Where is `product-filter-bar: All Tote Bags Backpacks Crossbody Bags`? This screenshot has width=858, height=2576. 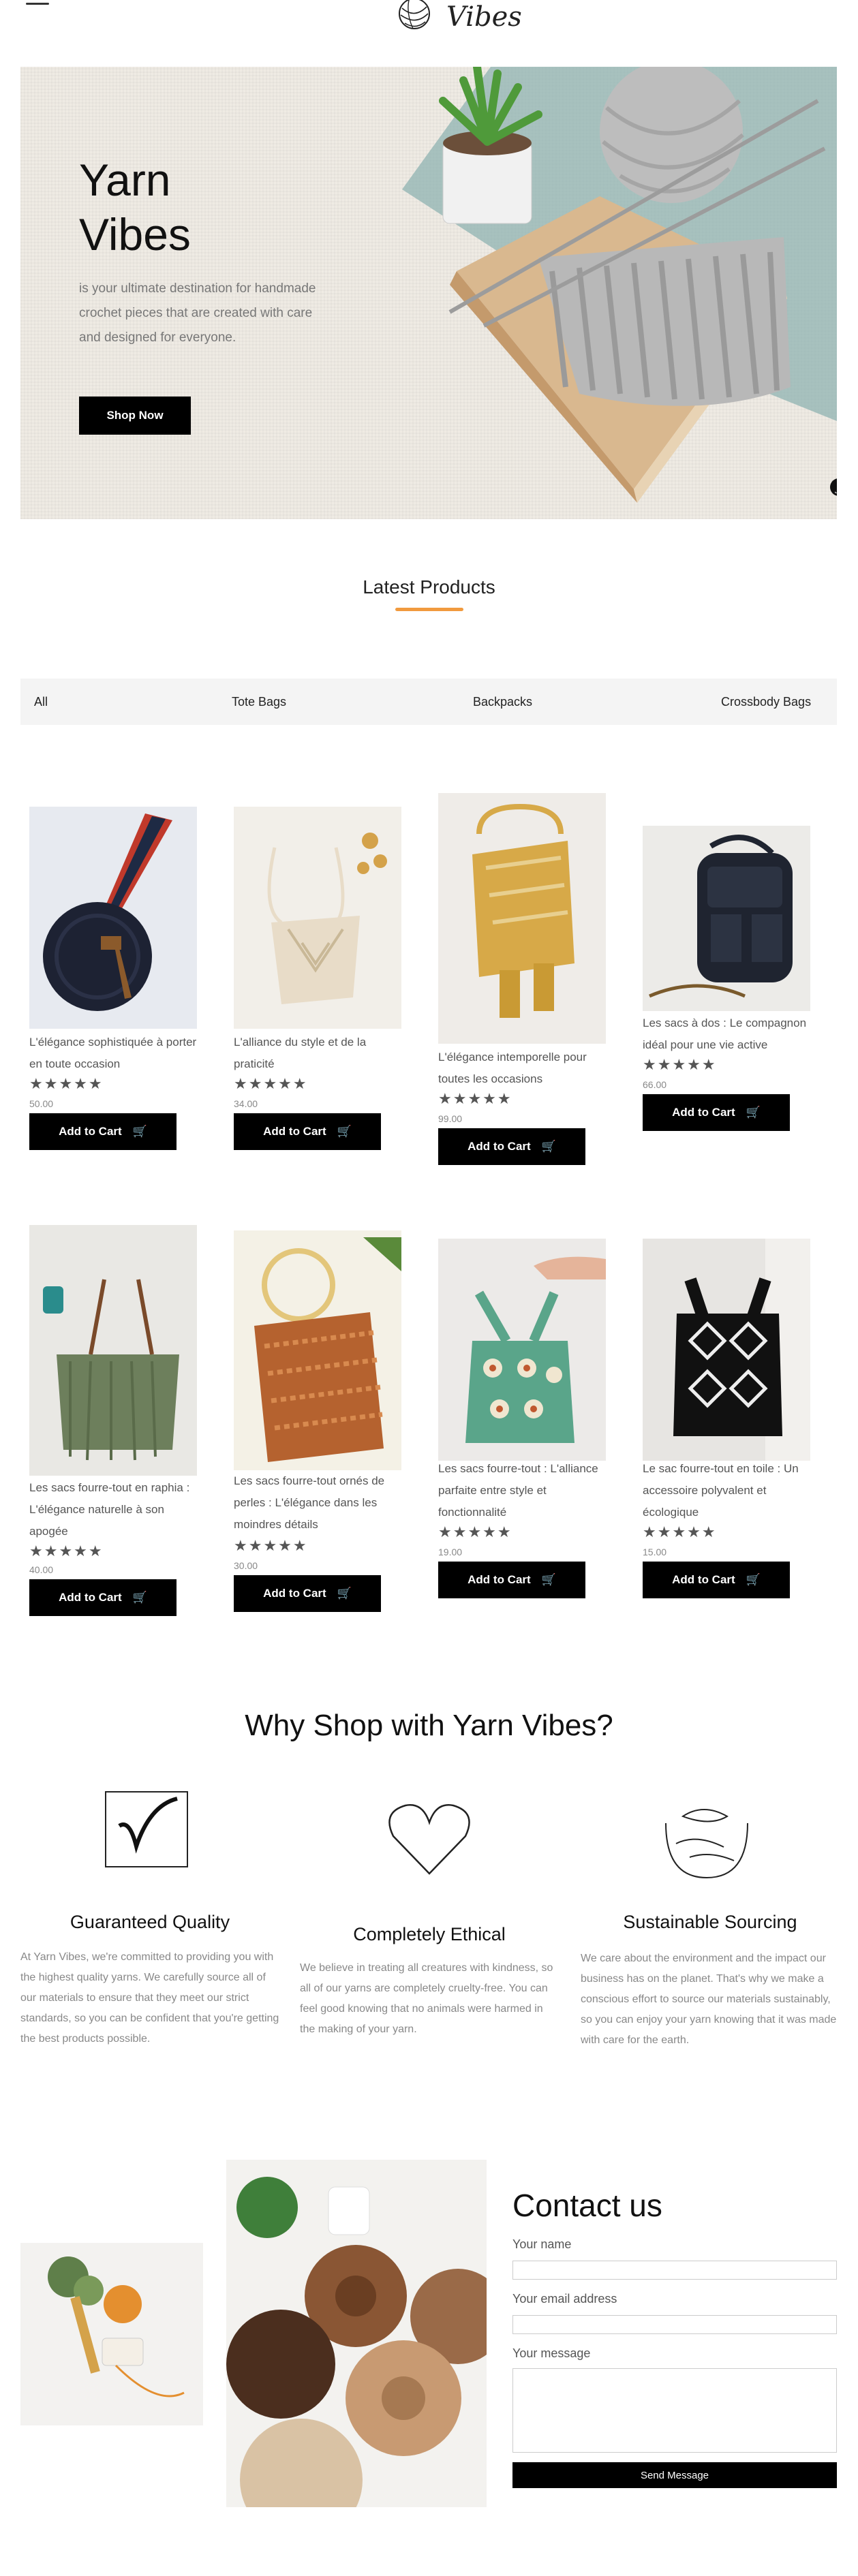 product-filter-bar: All Tote Bags Backpacks Crossbody Bags is located at coordinates (428, 702).